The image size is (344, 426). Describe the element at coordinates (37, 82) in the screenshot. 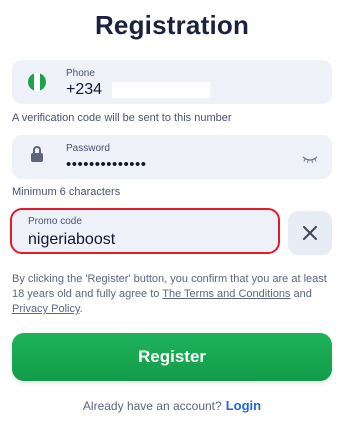

I see `nigeria-flag-icon` at that location.